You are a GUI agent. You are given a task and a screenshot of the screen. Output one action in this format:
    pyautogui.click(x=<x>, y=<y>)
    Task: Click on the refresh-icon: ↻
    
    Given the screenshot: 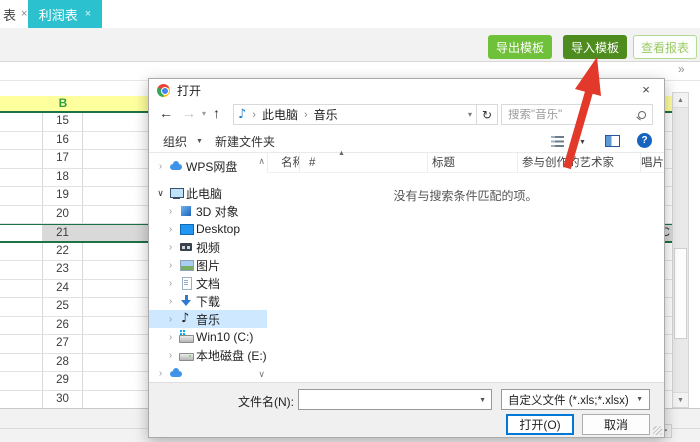 What is the action you would take?
    pyautogui.click(x=487, y=114)
    